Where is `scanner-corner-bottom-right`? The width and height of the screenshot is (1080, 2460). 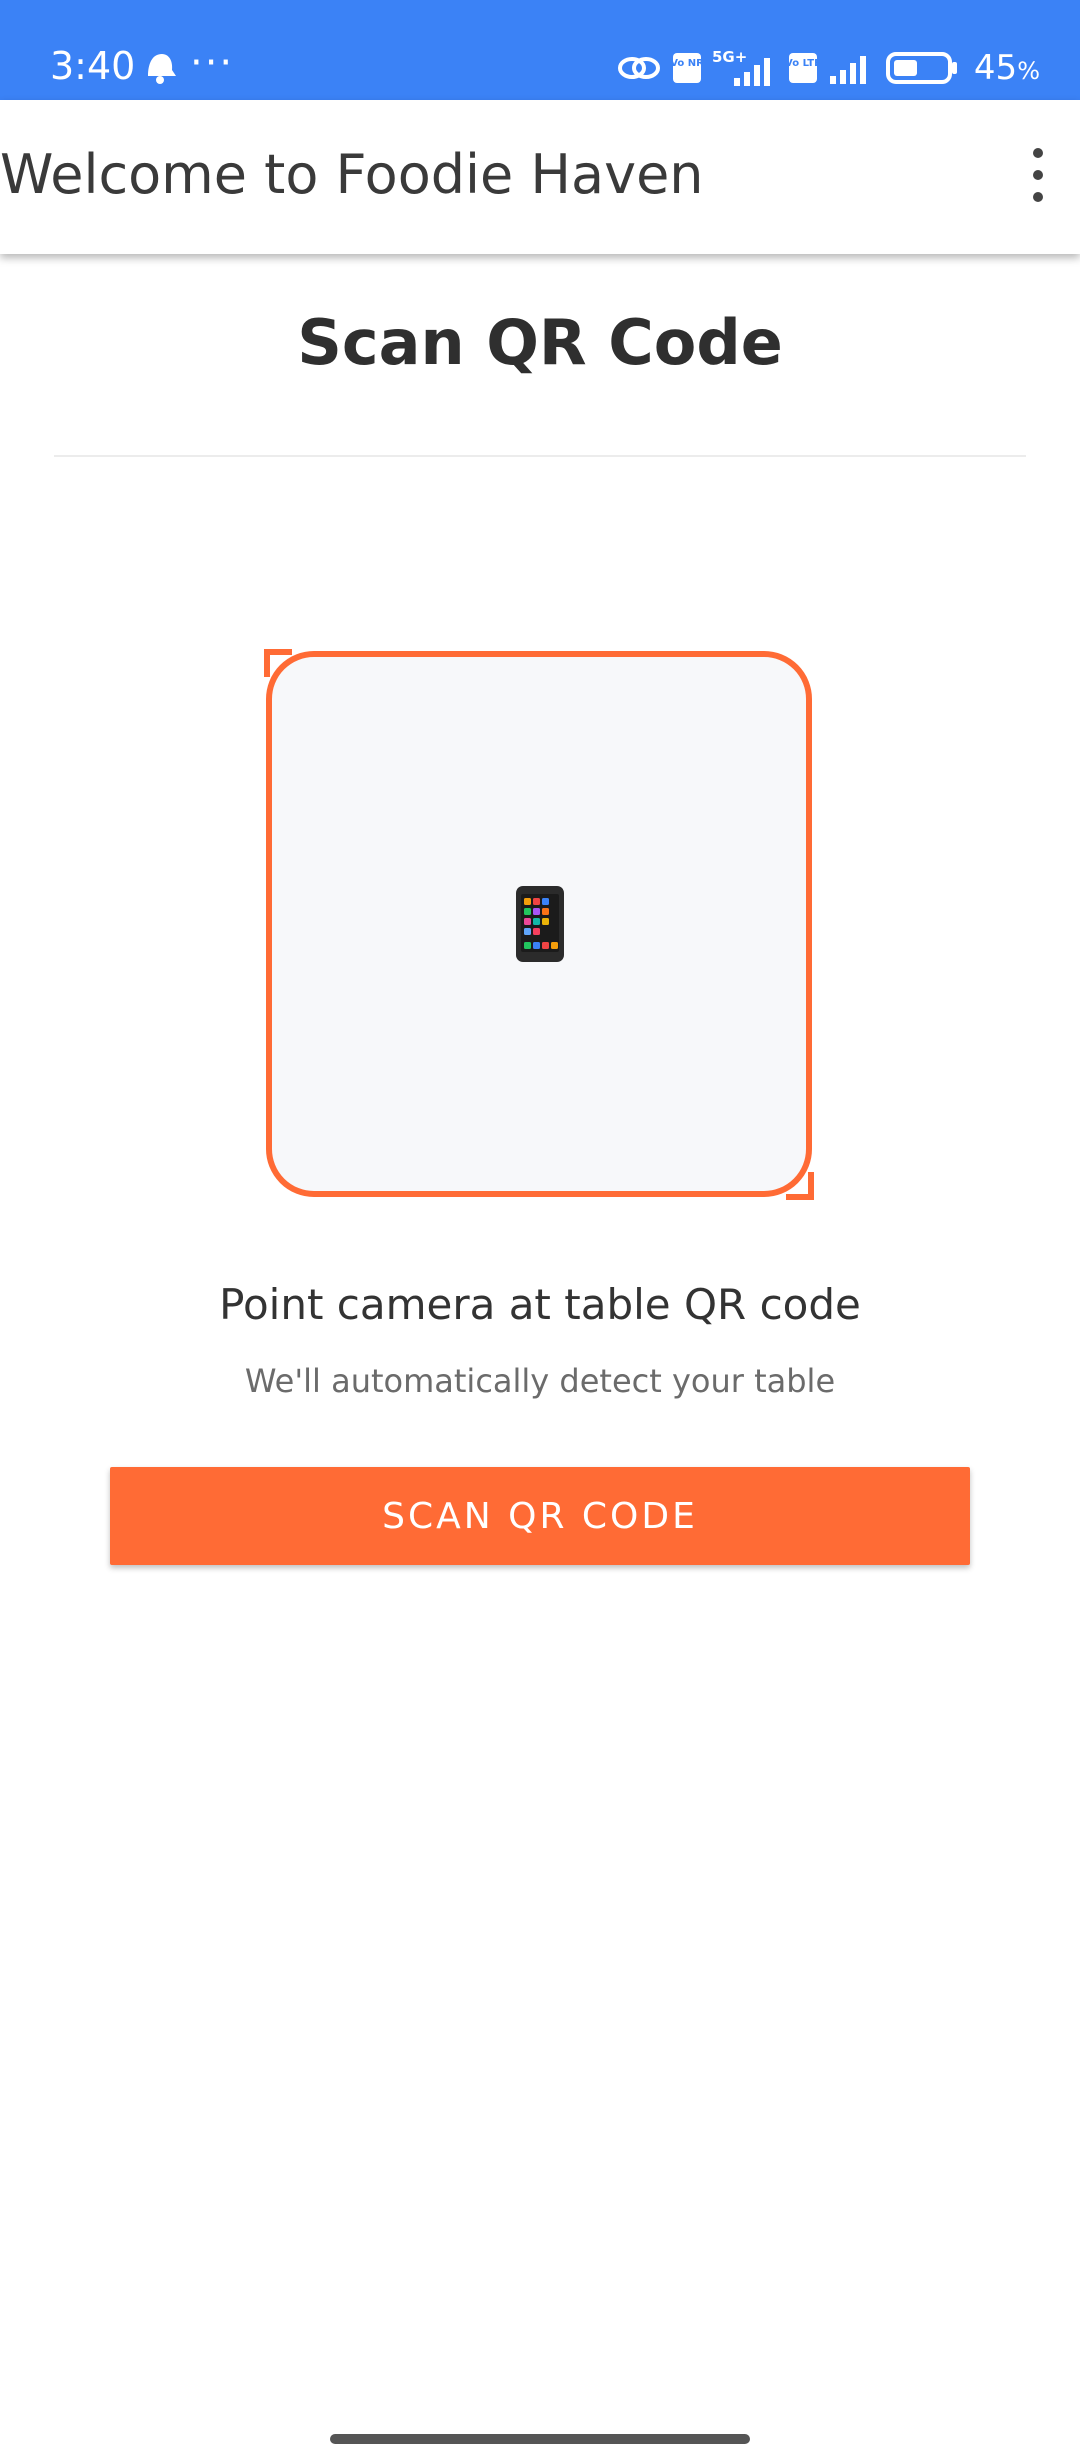 scanner-corner-bottom-right is located at coordinates (800, 1186).